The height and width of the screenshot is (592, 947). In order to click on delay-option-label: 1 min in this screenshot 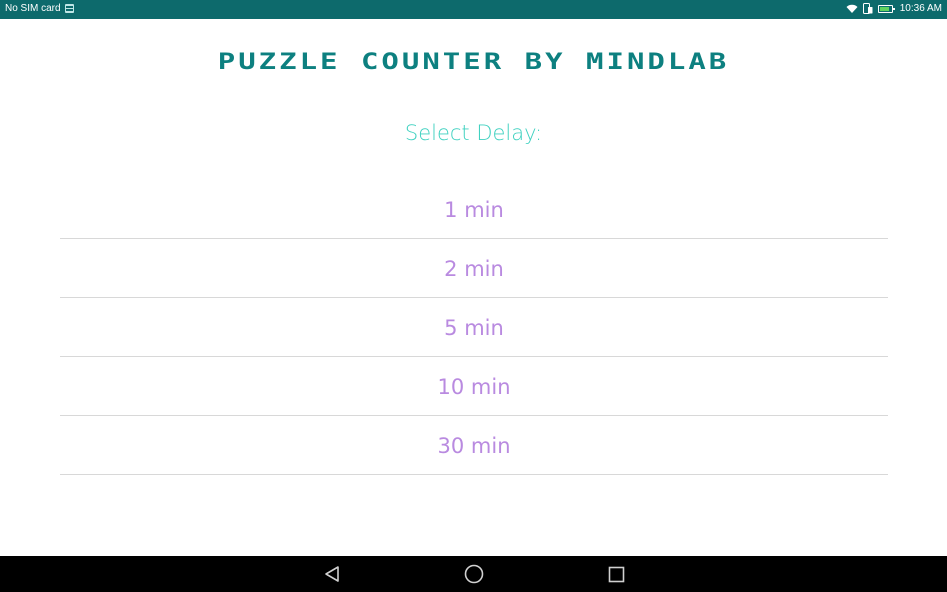, I will do `click(474, 209)`.